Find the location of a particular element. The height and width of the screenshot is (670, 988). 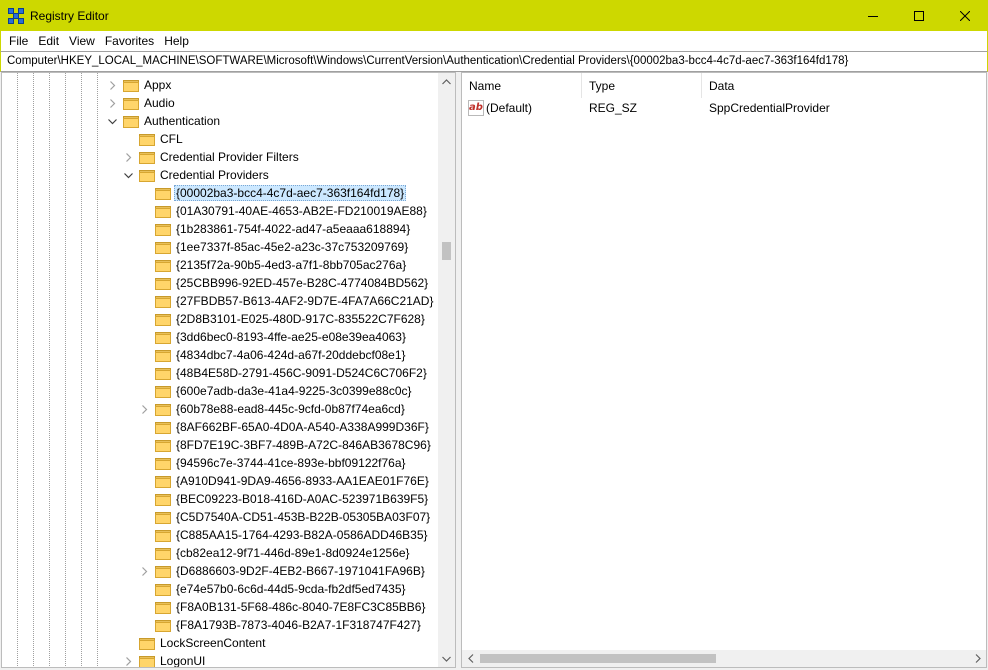

tree-item: {BEC09223-B018-416D-A0AC-523971B639F5} is located at coordinates (284, 499).